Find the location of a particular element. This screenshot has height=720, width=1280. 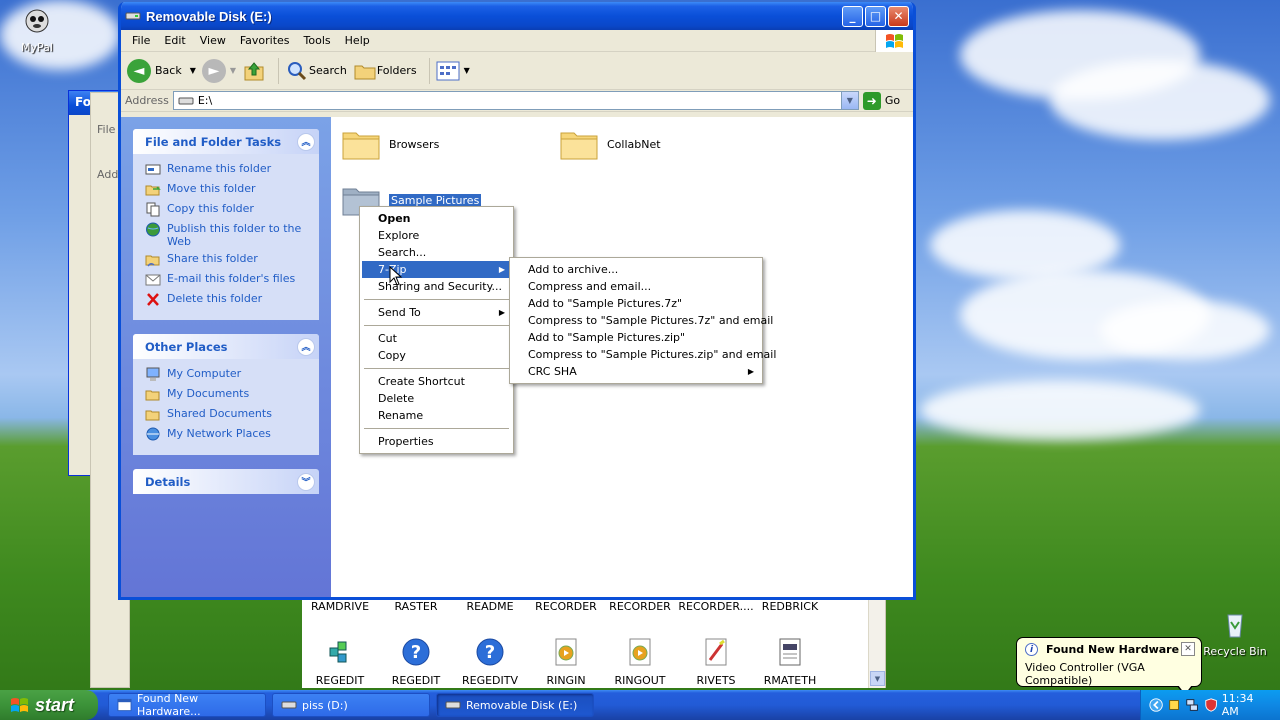

menu-item-explore: Explore is located at coordinates (436, 235).